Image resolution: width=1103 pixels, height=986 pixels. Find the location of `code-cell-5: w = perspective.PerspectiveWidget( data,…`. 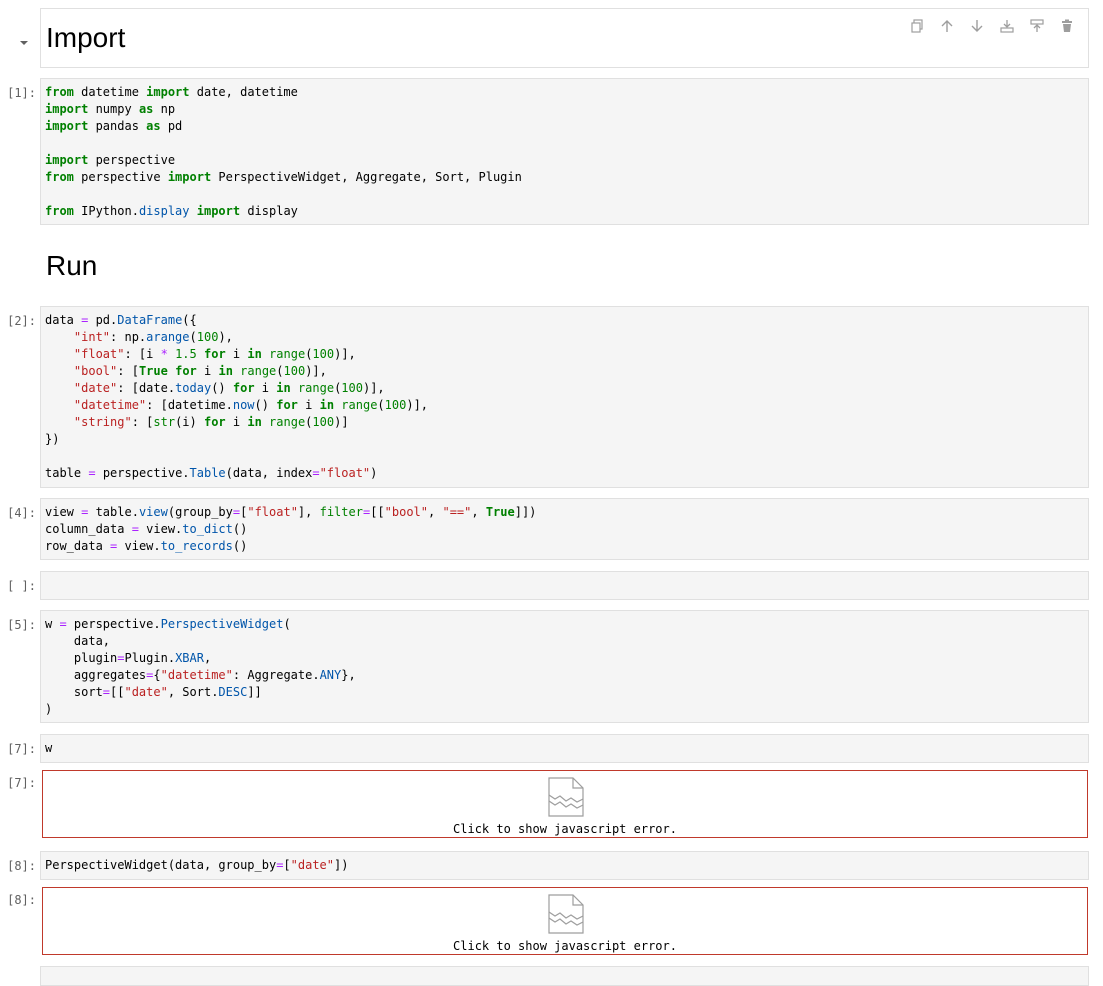

code-cell-5: w = perspective.PerspectiveWidget( data,… is located at coordinates (564, 666).